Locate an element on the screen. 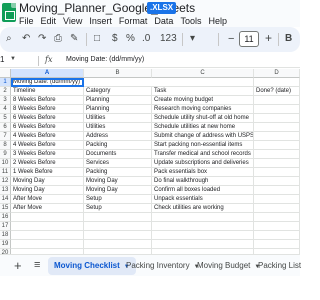  sheet-tab-moving-checklist: Moving Checklist ▼ is located at coordinates (92, 266).